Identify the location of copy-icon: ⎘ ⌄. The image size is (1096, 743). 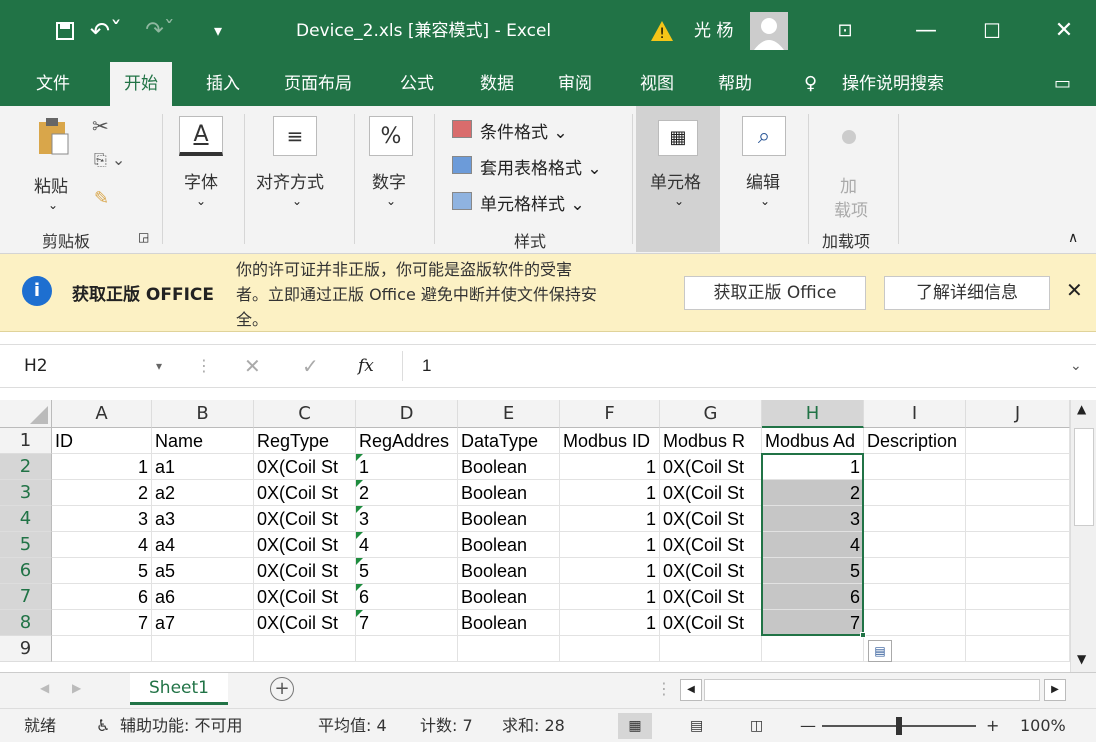
(109, 160).